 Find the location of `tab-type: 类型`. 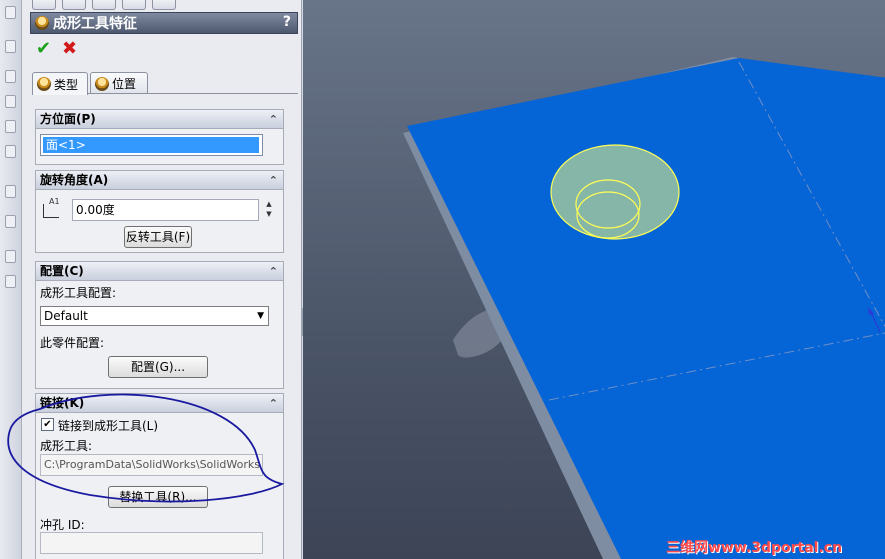

tab-type: 类型 is located at coordinates (60, 83).